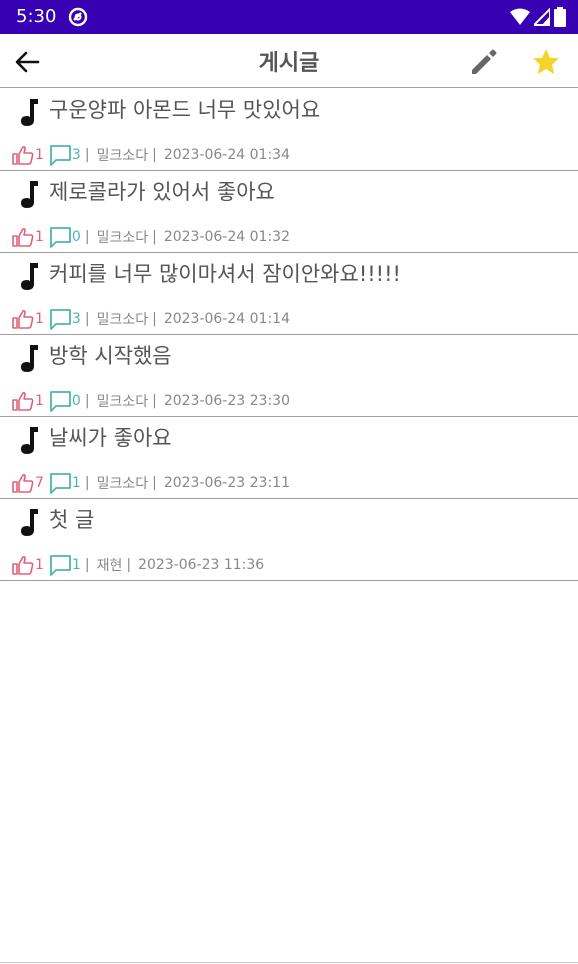 This screenshot has height=964, width=578. I want to click on pencil-icon, so click(484, 62).